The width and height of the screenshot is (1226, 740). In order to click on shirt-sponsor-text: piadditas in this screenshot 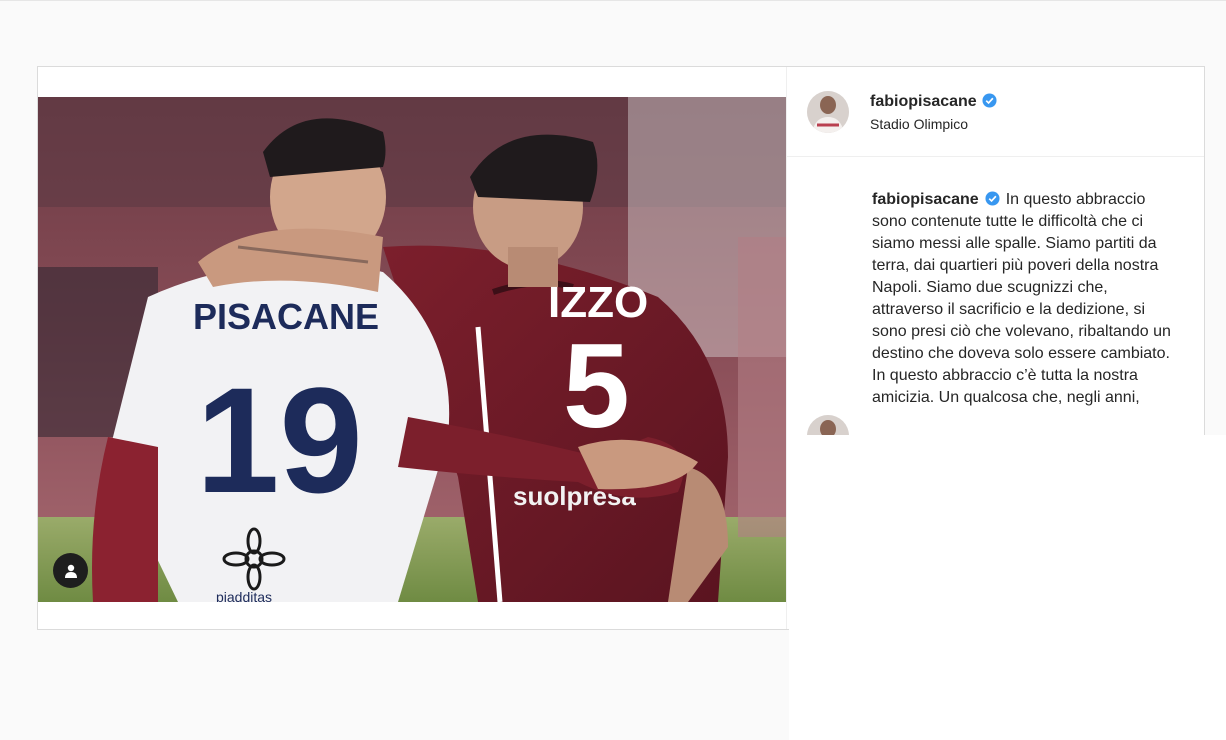, I will do `click(244, 595)`.